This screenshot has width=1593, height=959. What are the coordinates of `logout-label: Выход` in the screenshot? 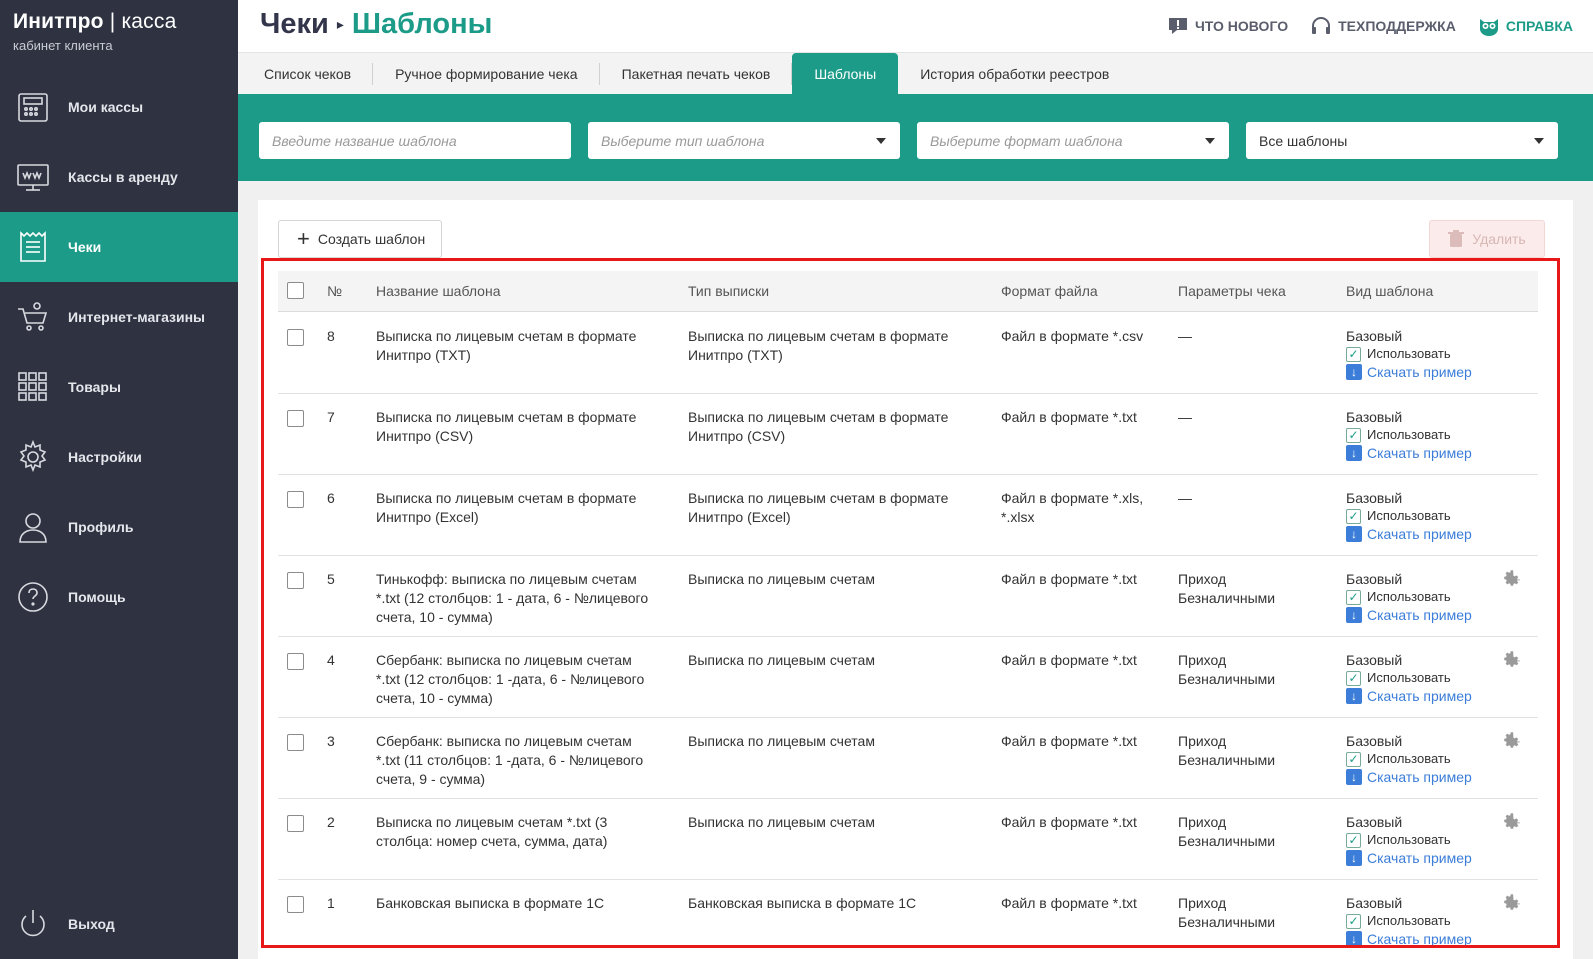 It's located at (91, 924).